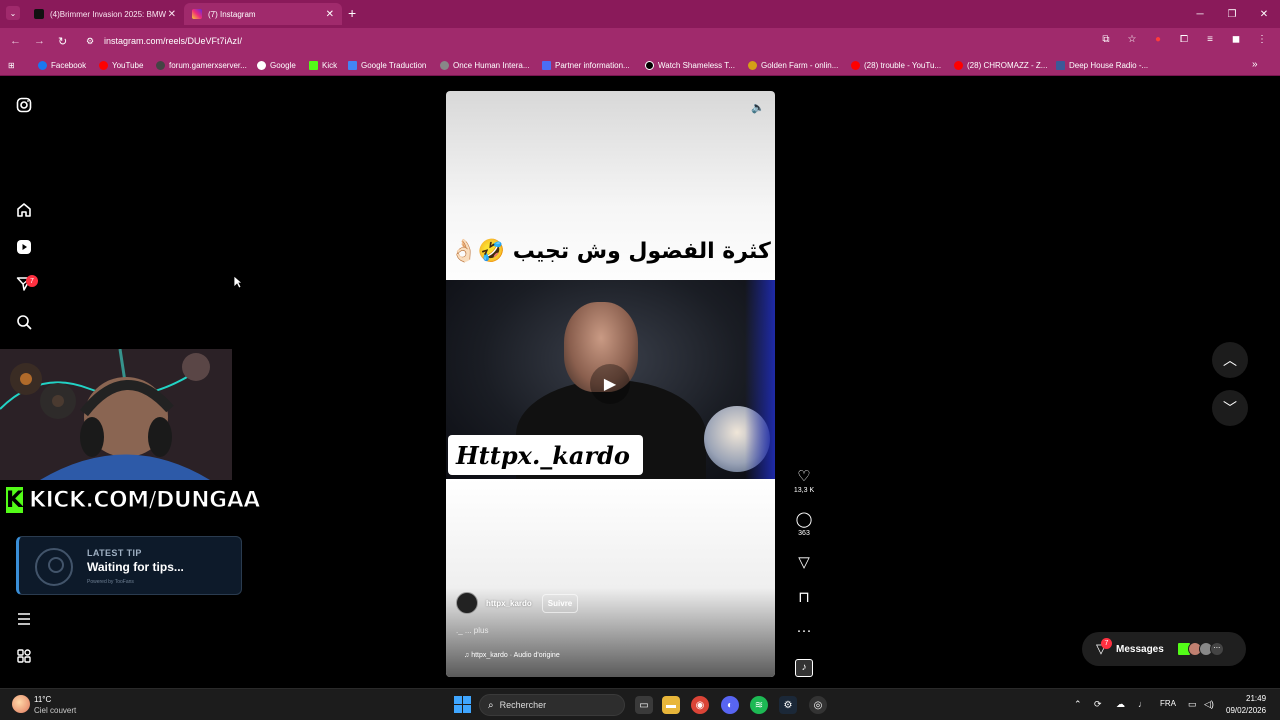  Describe the element at coordinates (132, 500) in the screenshot. I see `kick-channel-banner: K KICK.COM/DUNGAA` at that location.